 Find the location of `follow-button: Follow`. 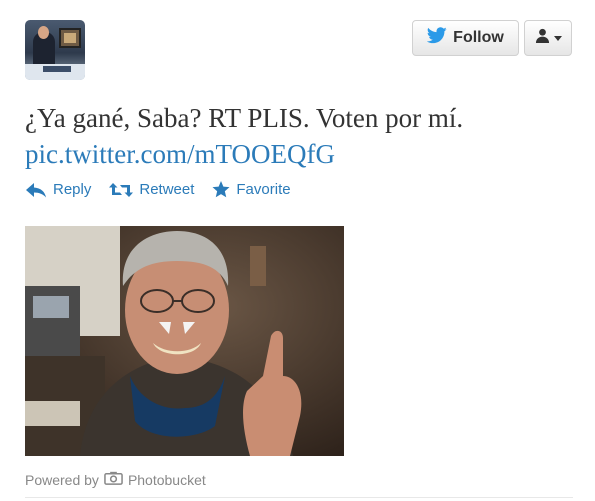

follow-button: Follow is located at coordinates (465, 38).